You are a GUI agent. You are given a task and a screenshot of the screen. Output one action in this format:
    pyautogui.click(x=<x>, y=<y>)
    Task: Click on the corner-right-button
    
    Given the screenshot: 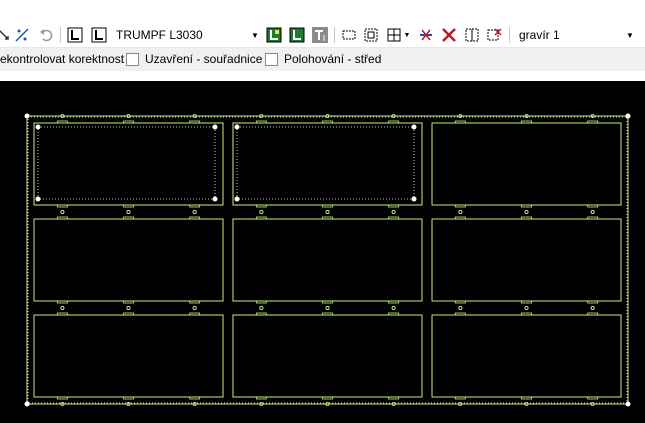 What is the action you would take?
    pyautogui.click(x=99, y=35)
    